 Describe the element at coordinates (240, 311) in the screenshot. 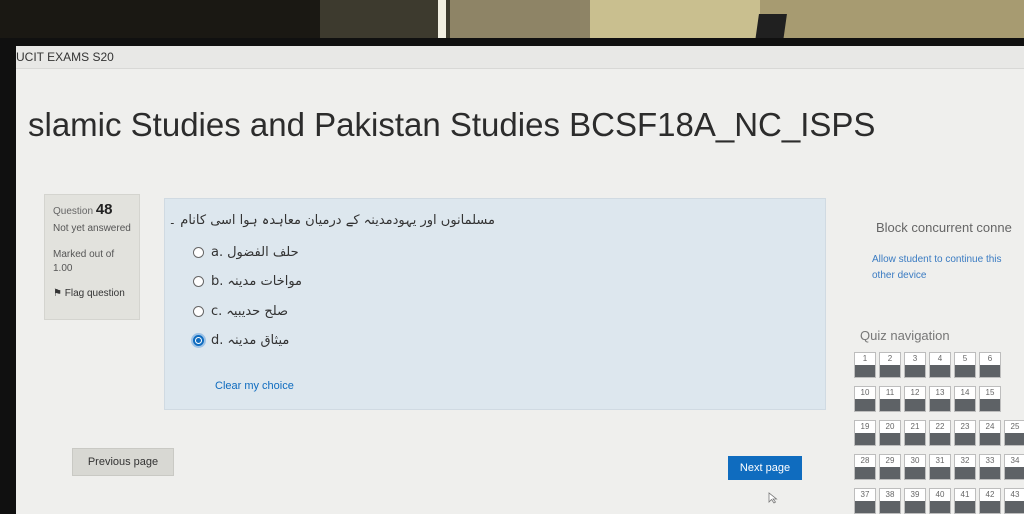

I see `answer-option-c: c. صلح حدیبیہ` at that location.